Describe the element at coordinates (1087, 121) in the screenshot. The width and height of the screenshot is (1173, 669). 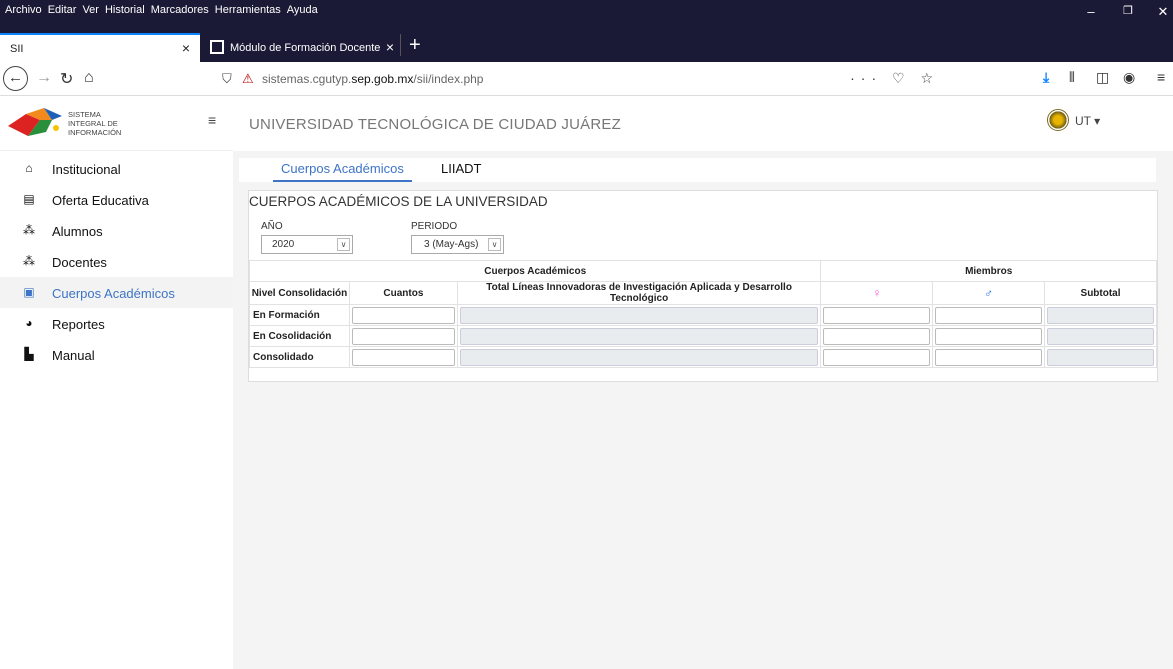
I see `user-menu-button: UT ▾` at that location.